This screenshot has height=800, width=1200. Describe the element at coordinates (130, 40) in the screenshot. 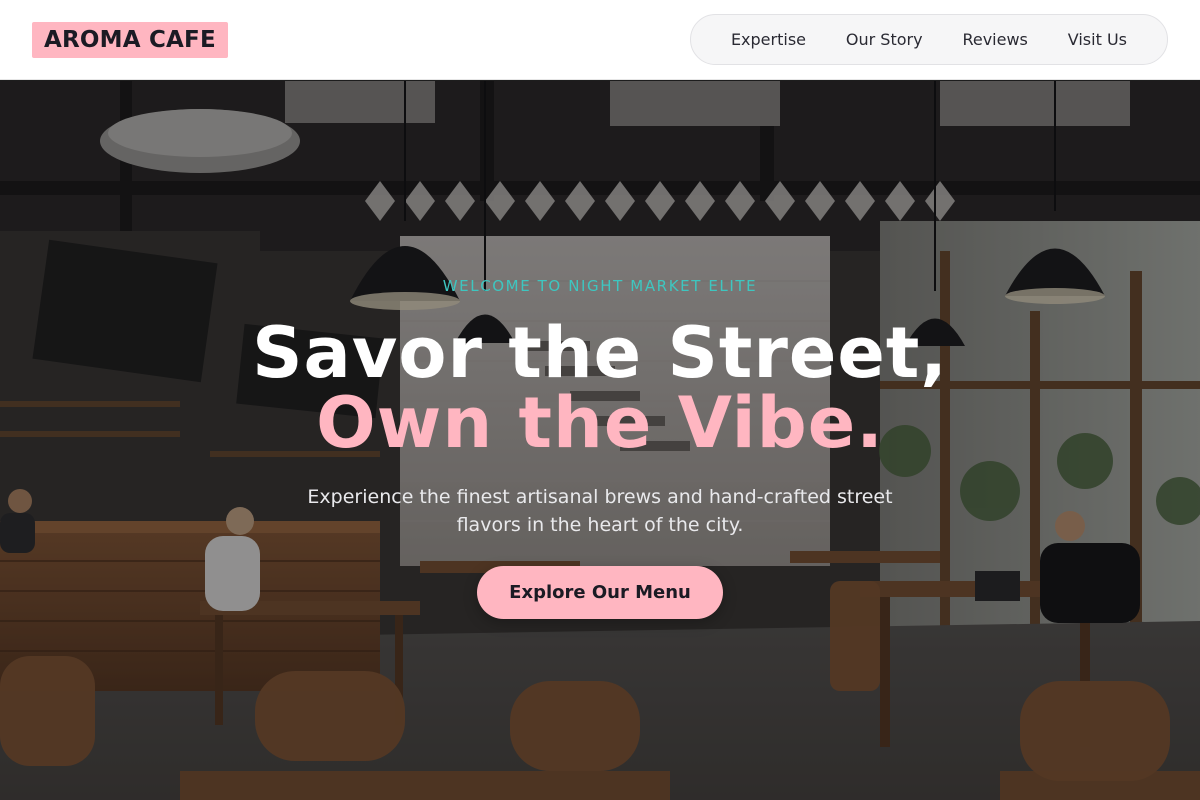

I see `brand-logo: AROMA CAFE` at that location.